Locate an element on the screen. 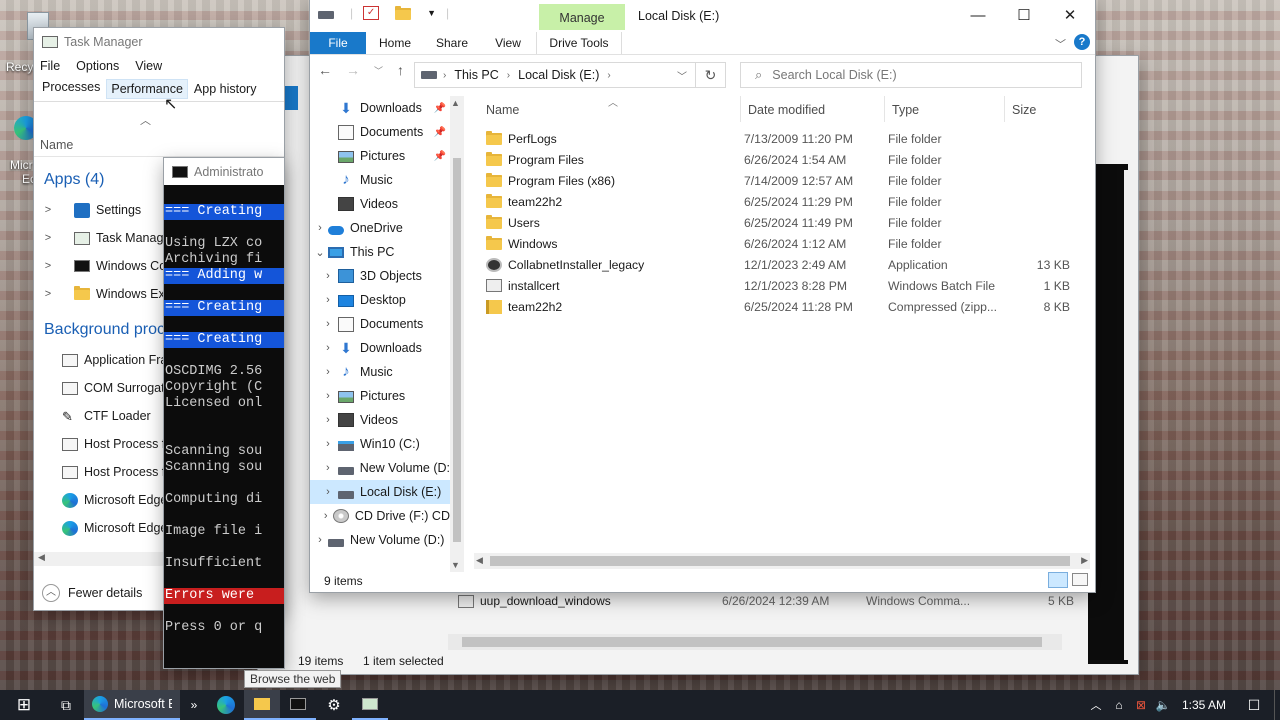 The height and width of the screenshot is (720, 1280). menu-options: Options is located at coordinates (97, 66).